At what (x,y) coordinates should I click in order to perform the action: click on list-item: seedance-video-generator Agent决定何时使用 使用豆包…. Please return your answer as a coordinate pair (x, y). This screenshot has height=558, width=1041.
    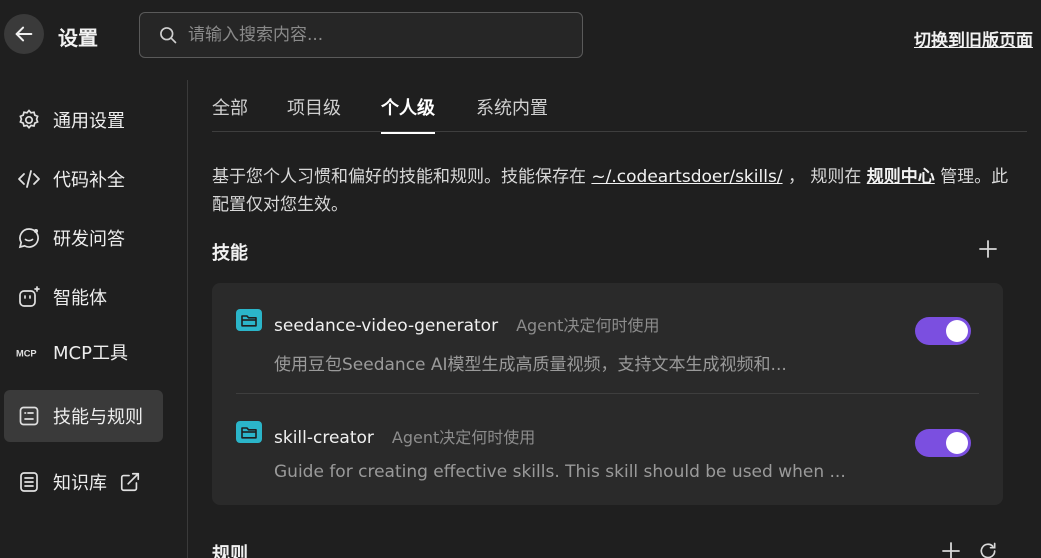
    Looking at the image, I should click on (607, 333).